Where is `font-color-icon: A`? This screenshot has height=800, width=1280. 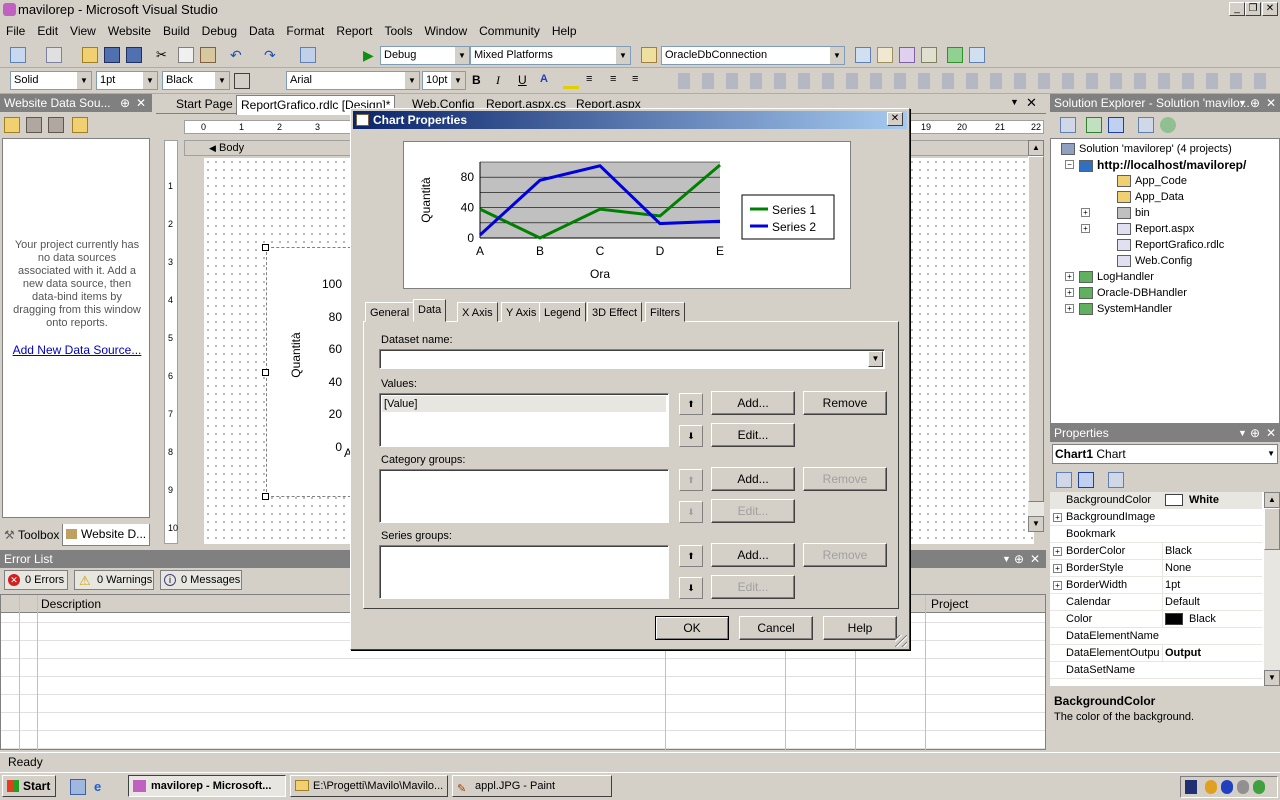 font-color-icon: A is located at coordinates (548, 81).